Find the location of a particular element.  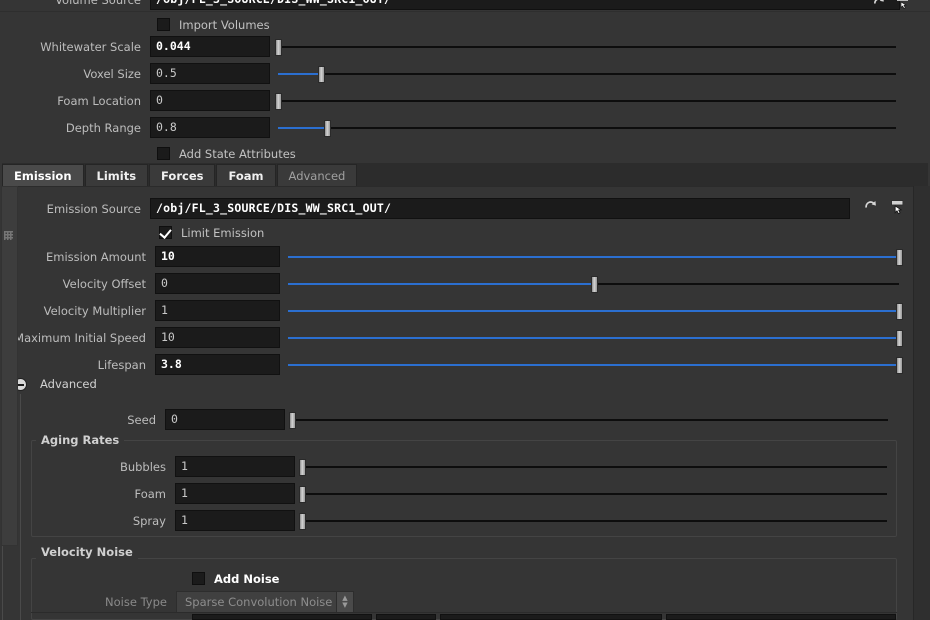

aging-rates-group: Bubbles 1 Foam 1 Spray 1 is located at coordinates (445, 493).